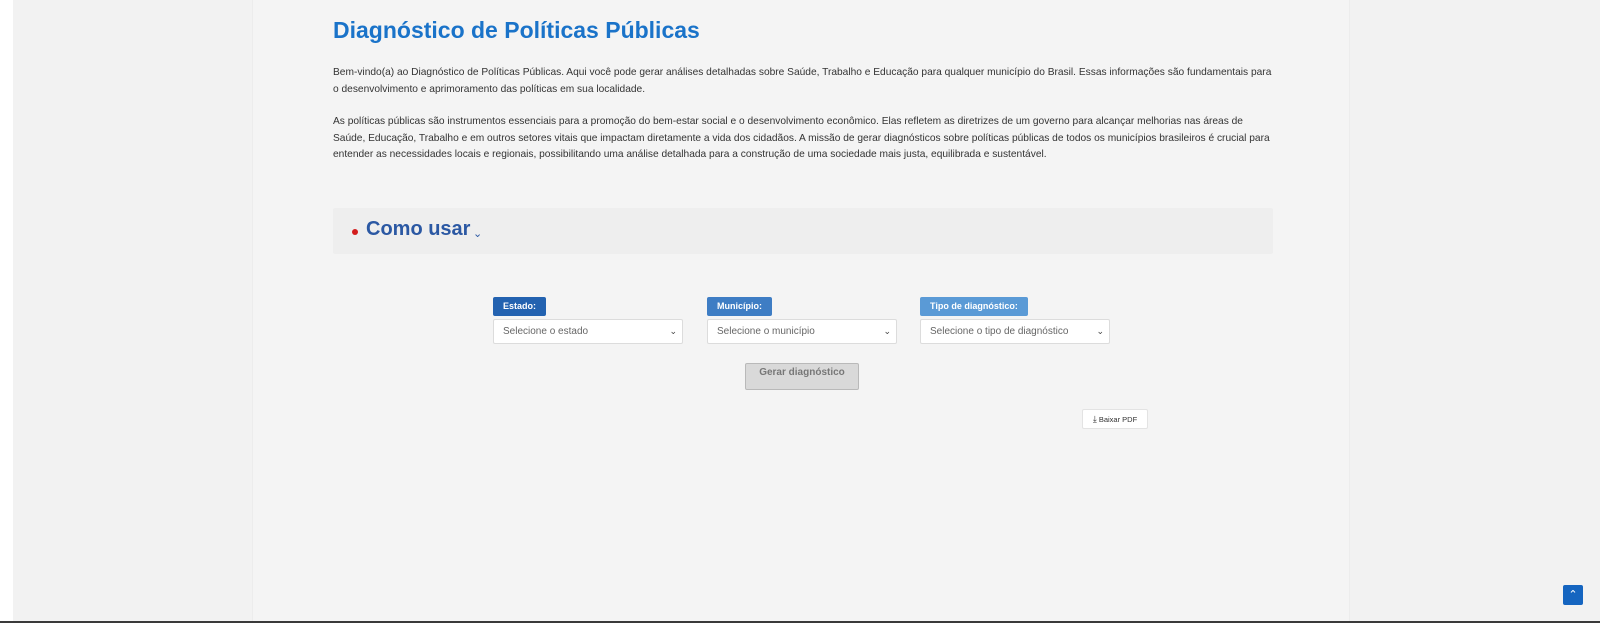  I want to click on municipio-field: Município: Selecione o município ⌄, so click(802, 320).